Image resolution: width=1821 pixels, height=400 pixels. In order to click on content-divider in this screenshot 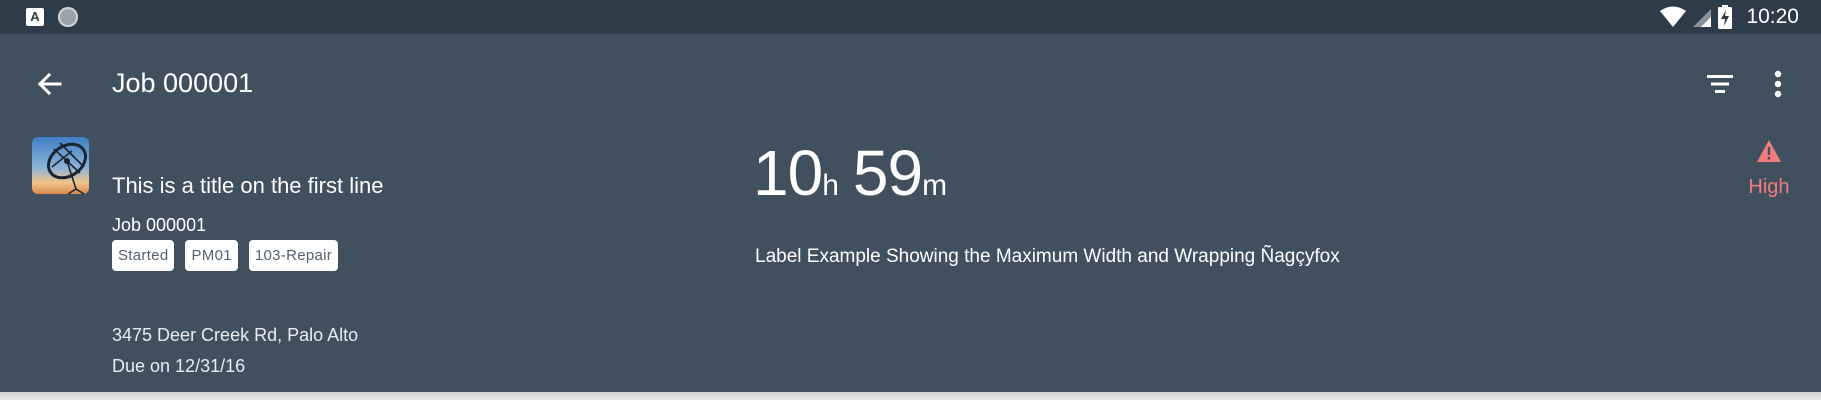, I will do `click(910, 396)`.